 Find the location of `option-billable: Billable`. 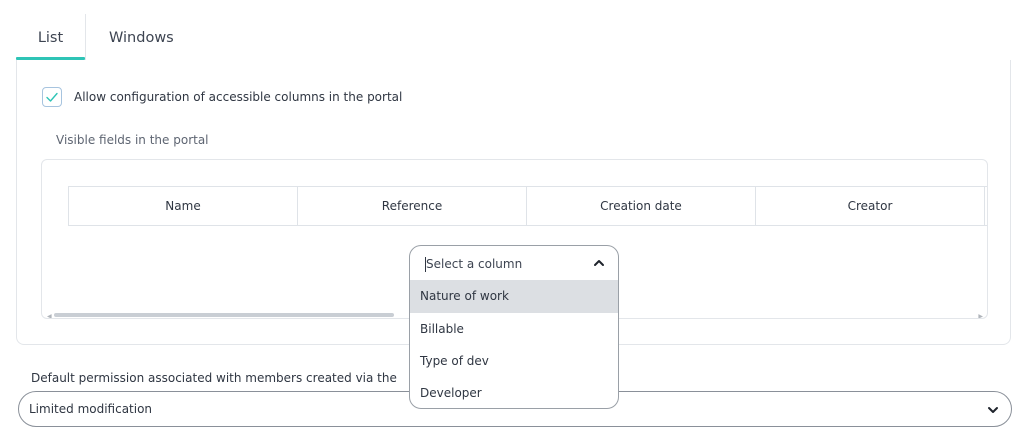

option-billable: Billable is located at coordinates (514, 329).